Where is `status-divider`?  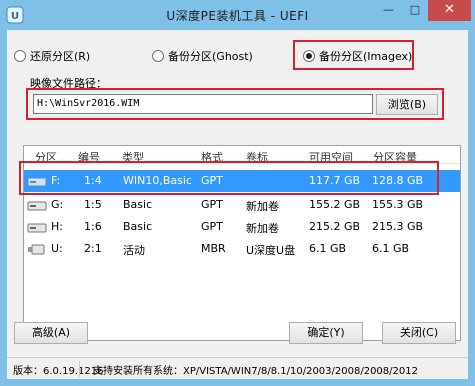 status-divider is located at coordinates (79, 369).